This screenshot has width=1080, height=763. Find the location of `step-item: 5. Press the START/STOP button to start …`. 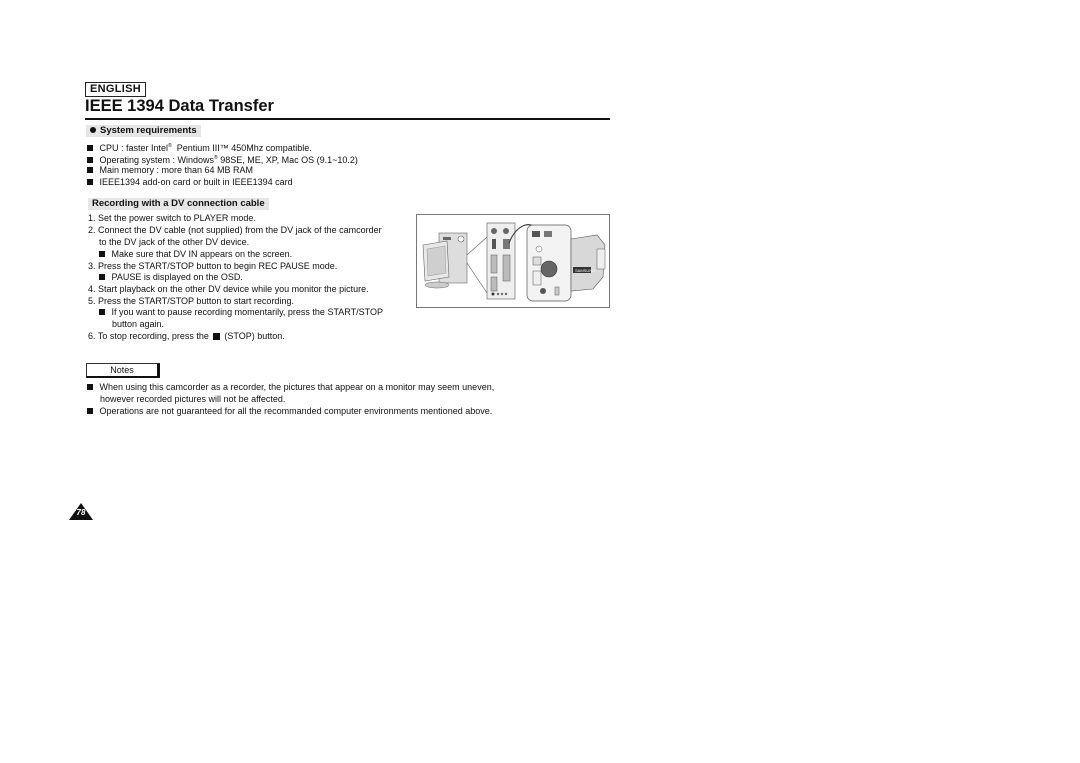

step-item: 5. Press the START/STOP button to start … is located at coordinates (191, 301).